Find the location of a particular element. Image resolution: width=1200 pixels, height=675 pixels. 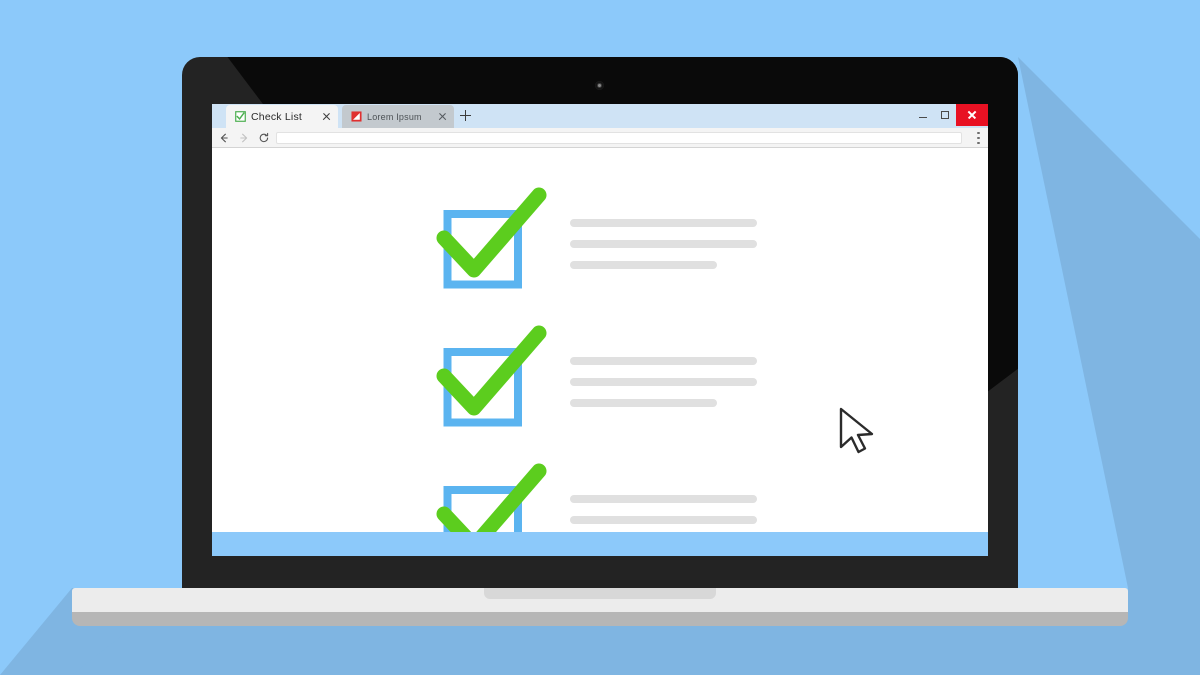

tab-lorem-ipsum: Lorem Ipsum is located at coordinates (398, 116).